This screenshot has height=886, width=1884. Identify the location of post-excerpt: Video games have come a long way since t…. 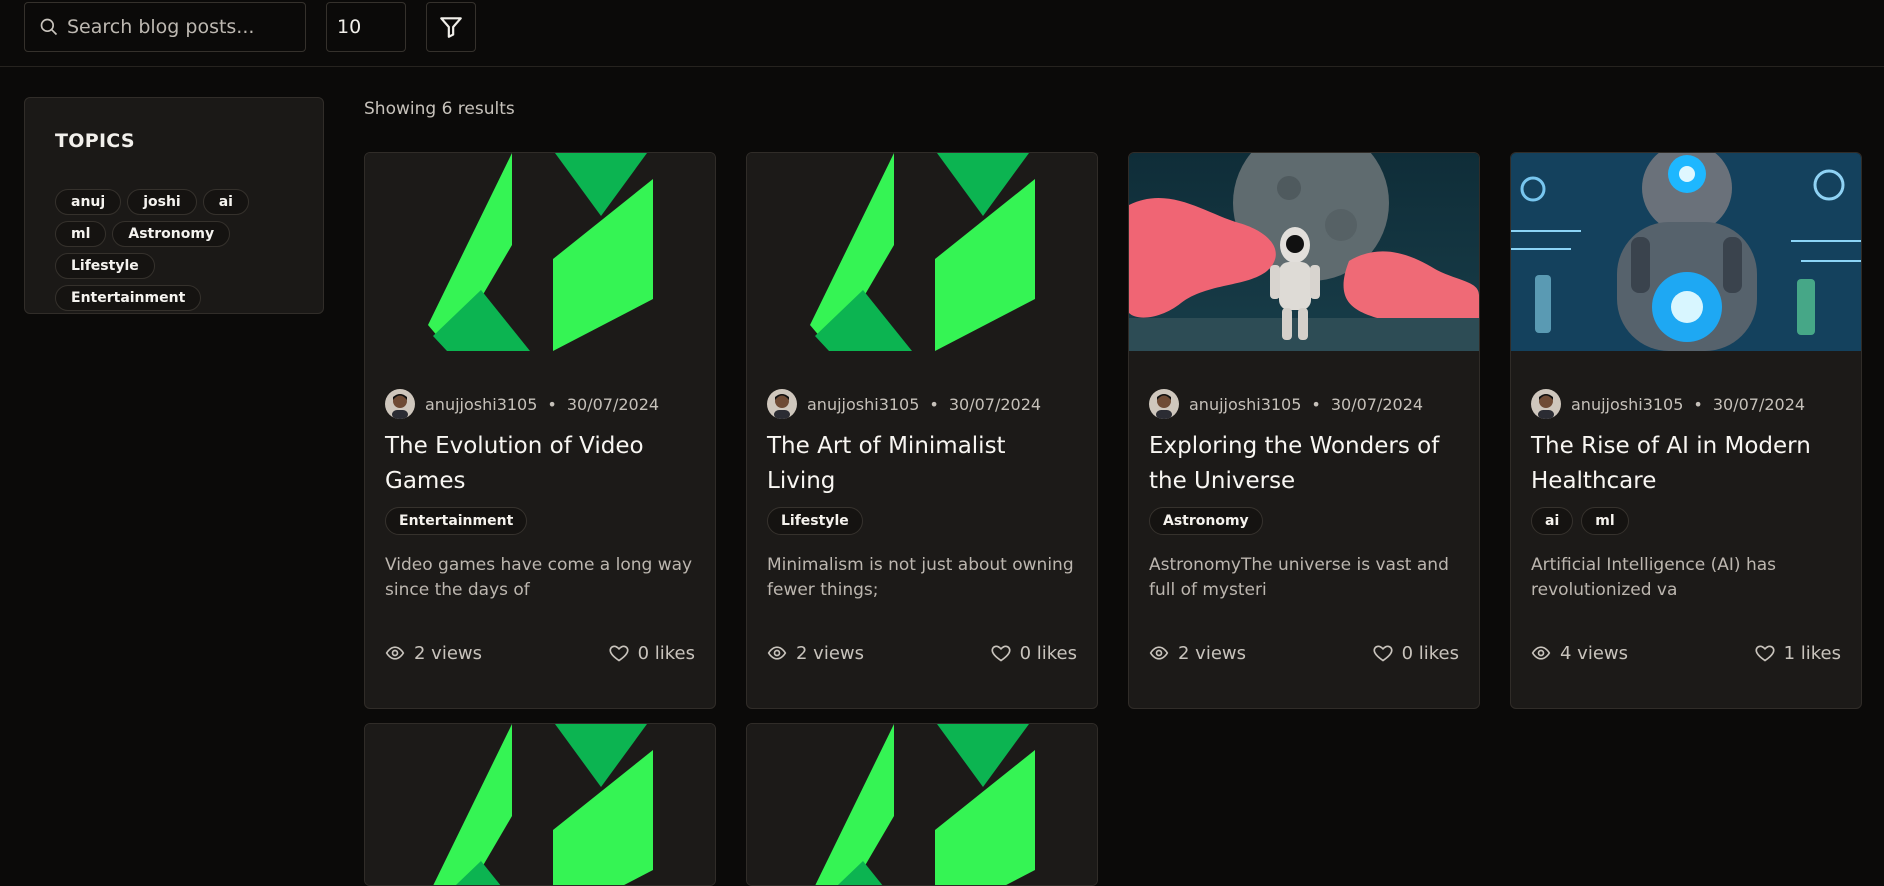
(539, 577).